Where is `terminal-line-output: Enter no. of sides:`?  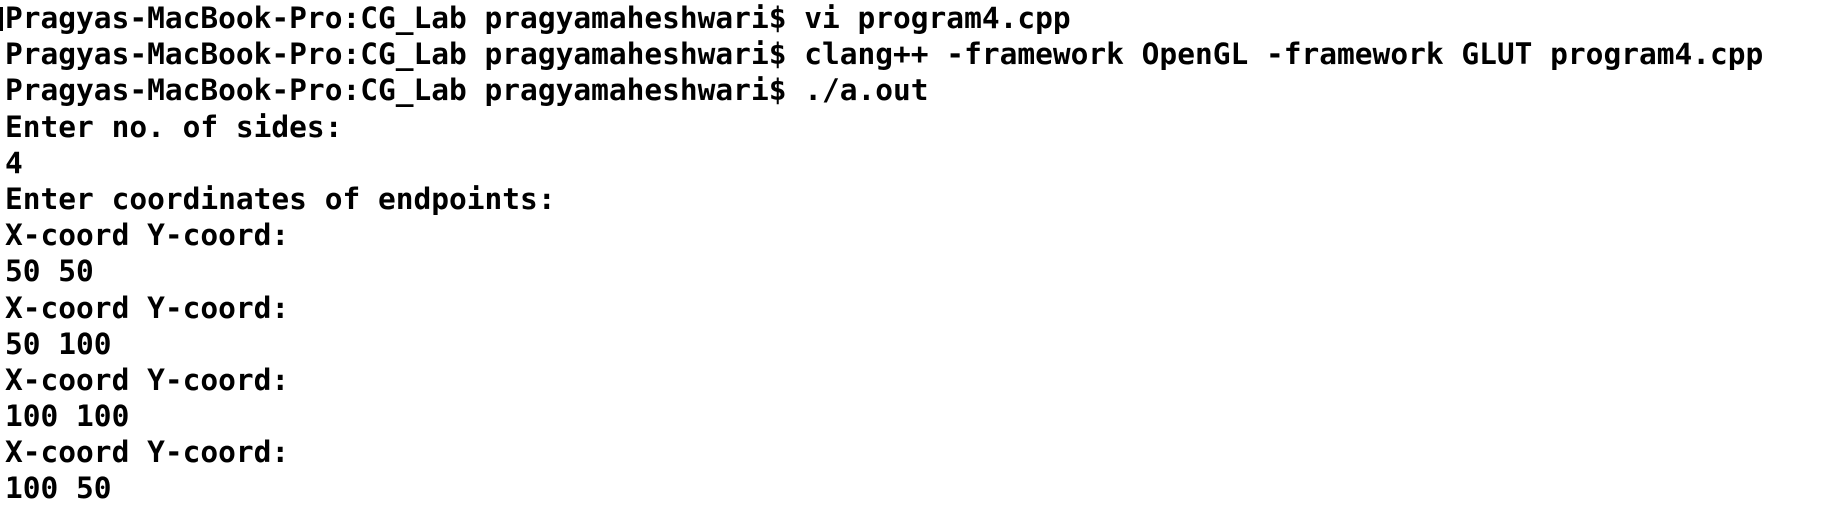 terminal-line-output: Enter no. of sides: is located at coordinates (174, 126).